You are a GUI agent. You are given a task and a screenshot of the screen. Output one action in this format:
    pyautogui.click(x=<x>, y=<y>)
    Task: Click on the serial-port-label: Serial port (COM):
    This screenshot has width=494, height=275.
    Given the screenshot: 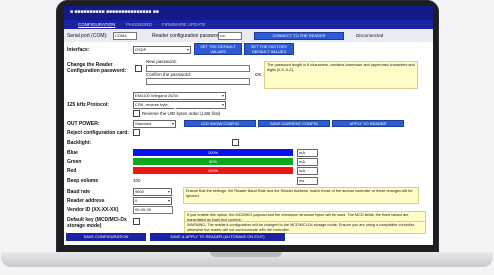 What is the action you would take?
    pyautogui.click(x=87, y=36)
    